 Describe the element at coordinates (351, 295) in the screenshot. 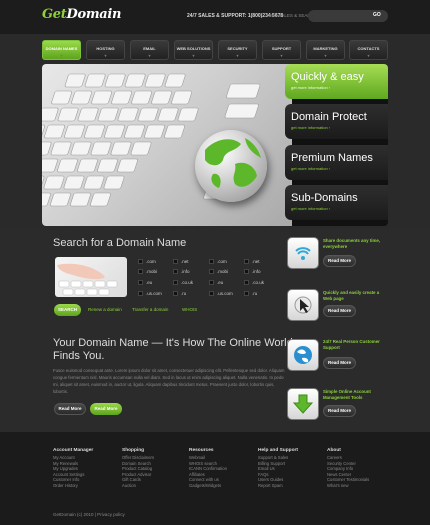

I see `feature-text: Quickly and easily create a Web page` at that location.